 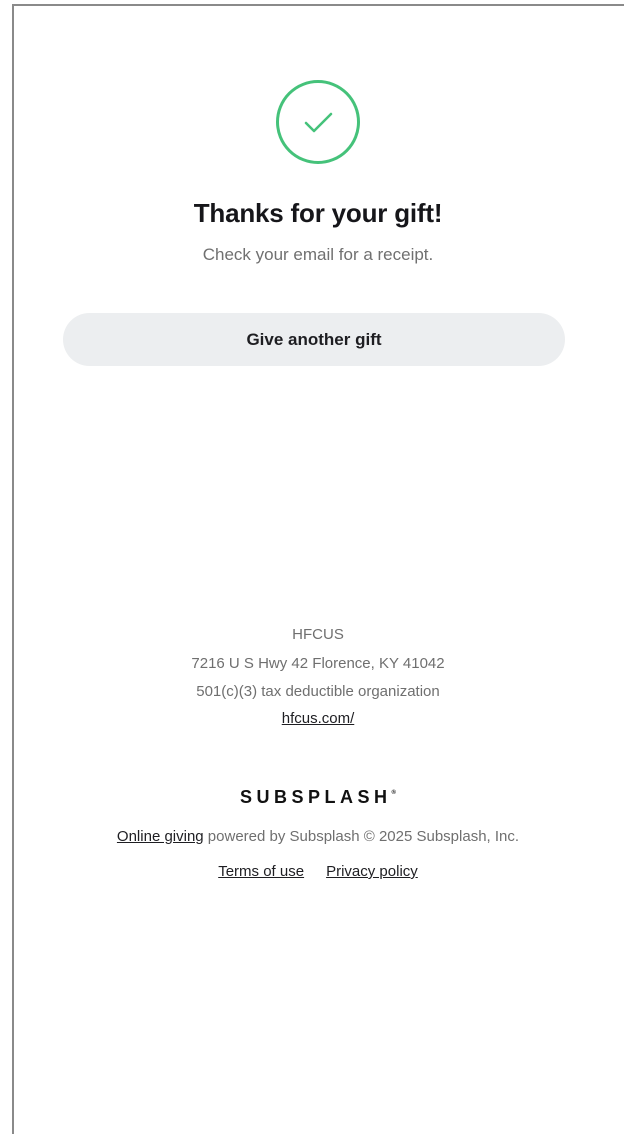 I want to click on terms-of-use-link: Terms of use, so click(x=261, y=871).